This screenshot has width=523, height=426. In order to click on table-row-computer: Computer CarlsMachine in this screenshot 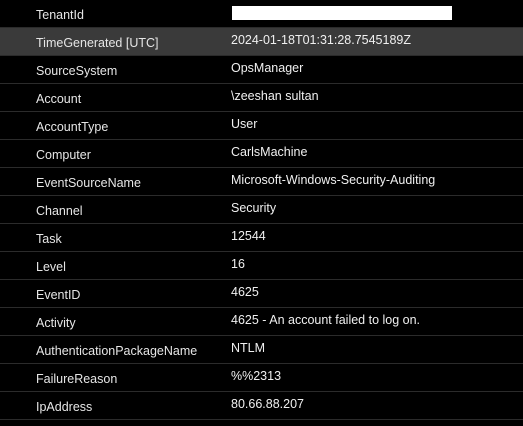, I will do `click(261, 154)`.